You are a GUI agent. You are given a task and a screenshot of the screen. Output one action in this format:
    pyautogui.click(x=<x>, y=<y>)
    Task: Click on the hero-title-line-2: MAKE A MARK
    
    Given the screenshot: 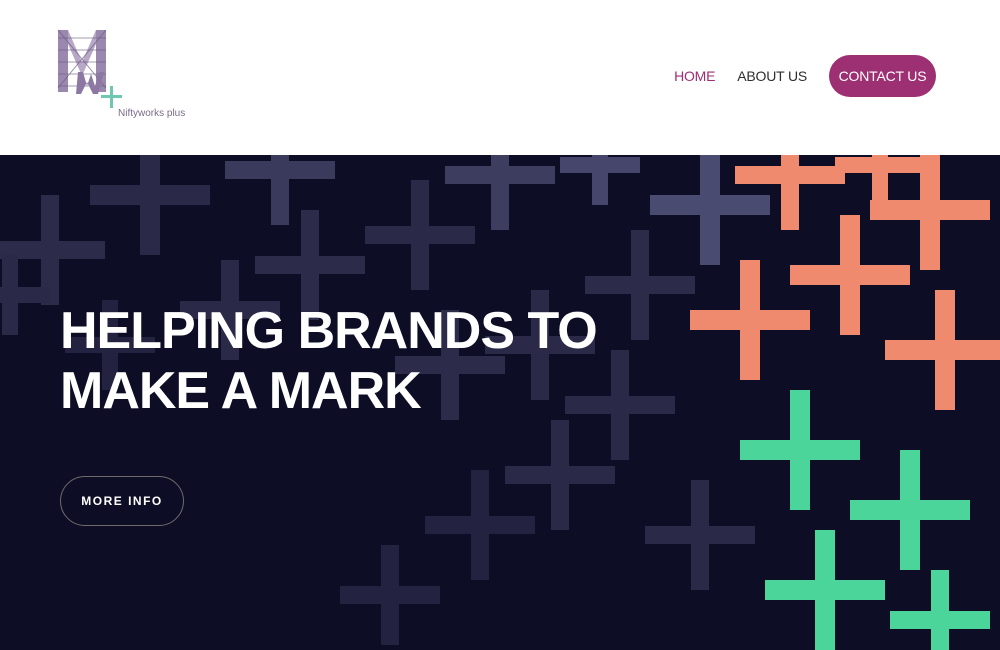 What is the action you would take?
    pyautogui.click(x=241, y=391)
    